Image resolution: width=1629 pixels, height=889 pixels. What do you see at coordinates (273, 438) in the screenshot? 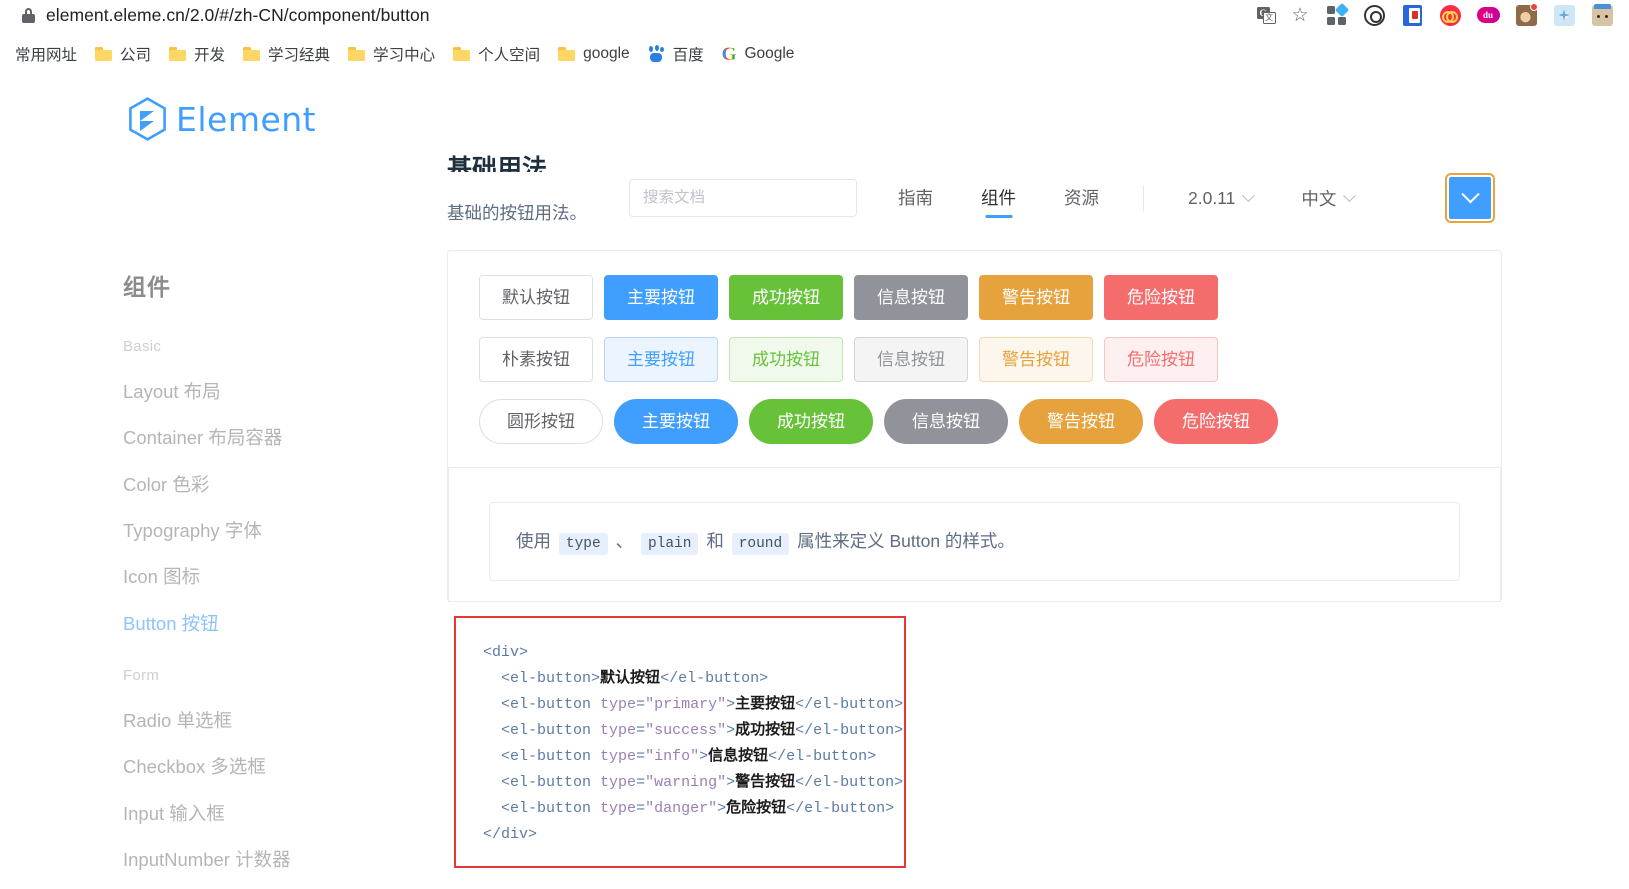
I see `sidebar-item-container: Container 布局容器` at bounding box center [273, 438].